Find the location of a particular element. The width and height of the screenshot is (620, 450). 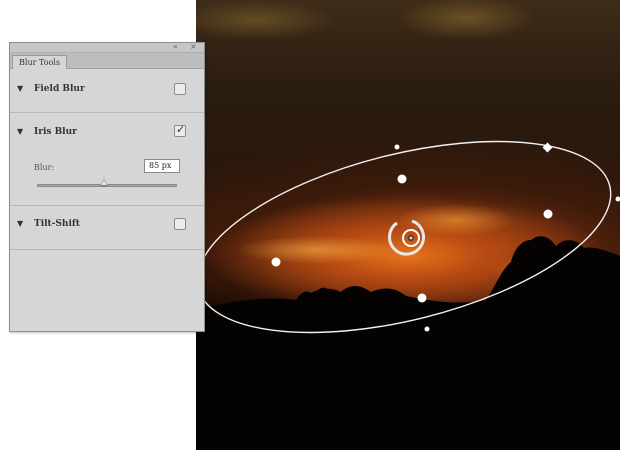

ellipse-handle-bottom is located at coordinates (427, 329).